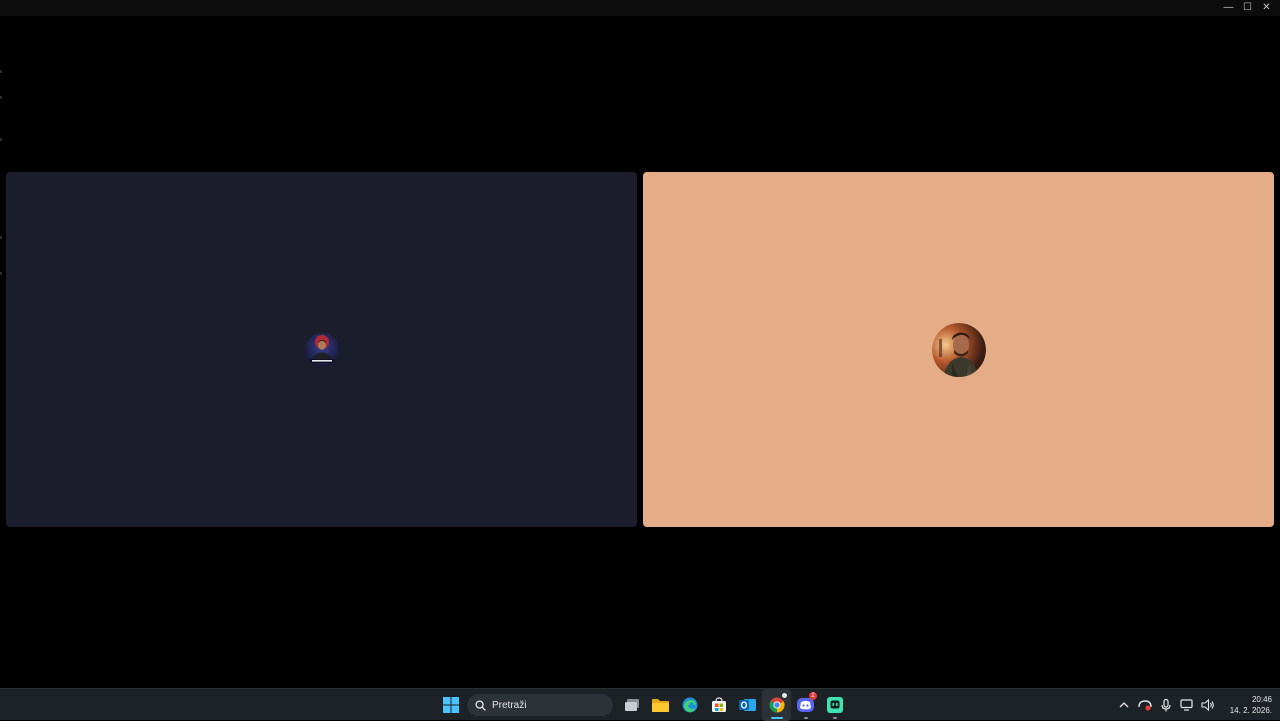  I want to click on close-button: ✕, so click(1266, 8).